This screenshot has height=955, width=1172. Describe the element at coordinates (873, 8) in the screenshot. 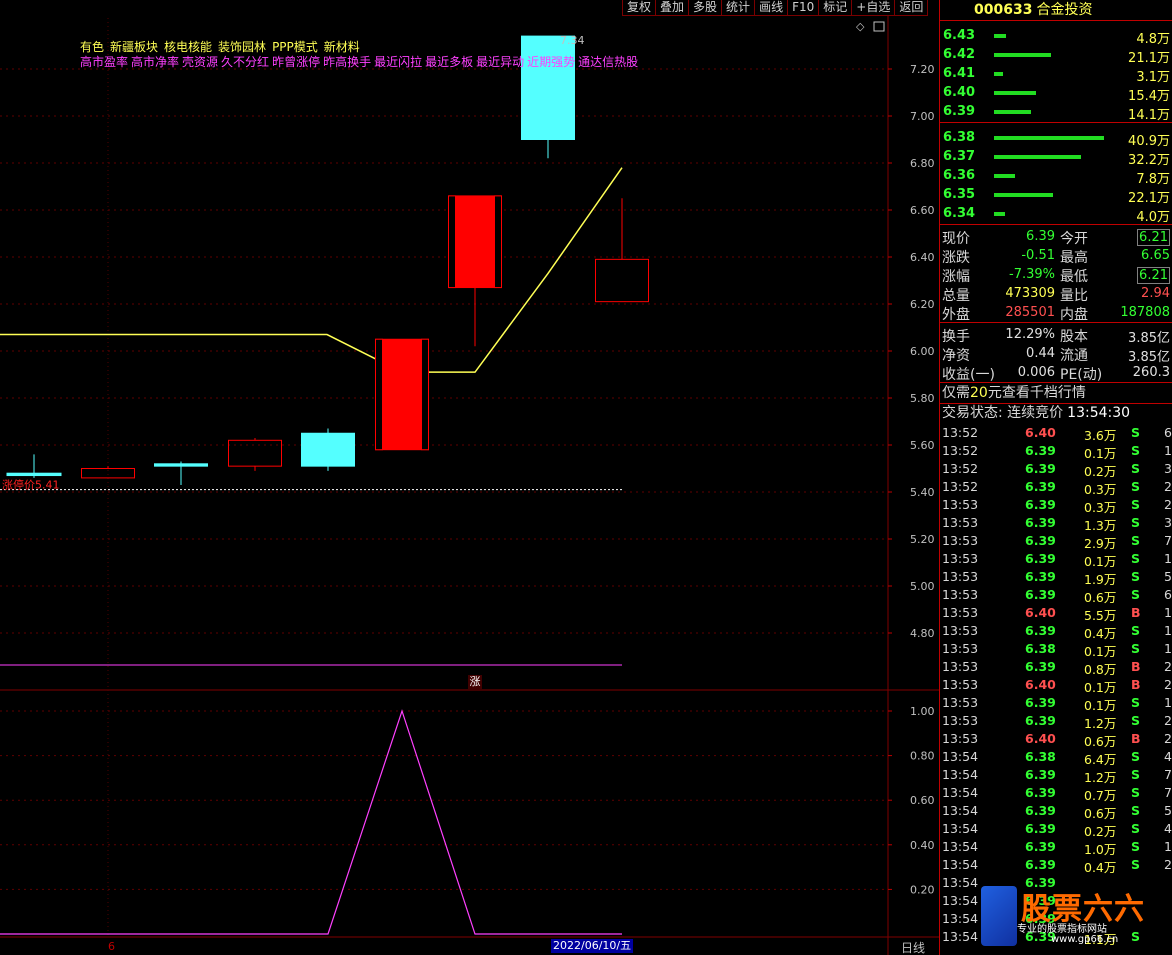

I see `toolbar-button: +自选` at that location.